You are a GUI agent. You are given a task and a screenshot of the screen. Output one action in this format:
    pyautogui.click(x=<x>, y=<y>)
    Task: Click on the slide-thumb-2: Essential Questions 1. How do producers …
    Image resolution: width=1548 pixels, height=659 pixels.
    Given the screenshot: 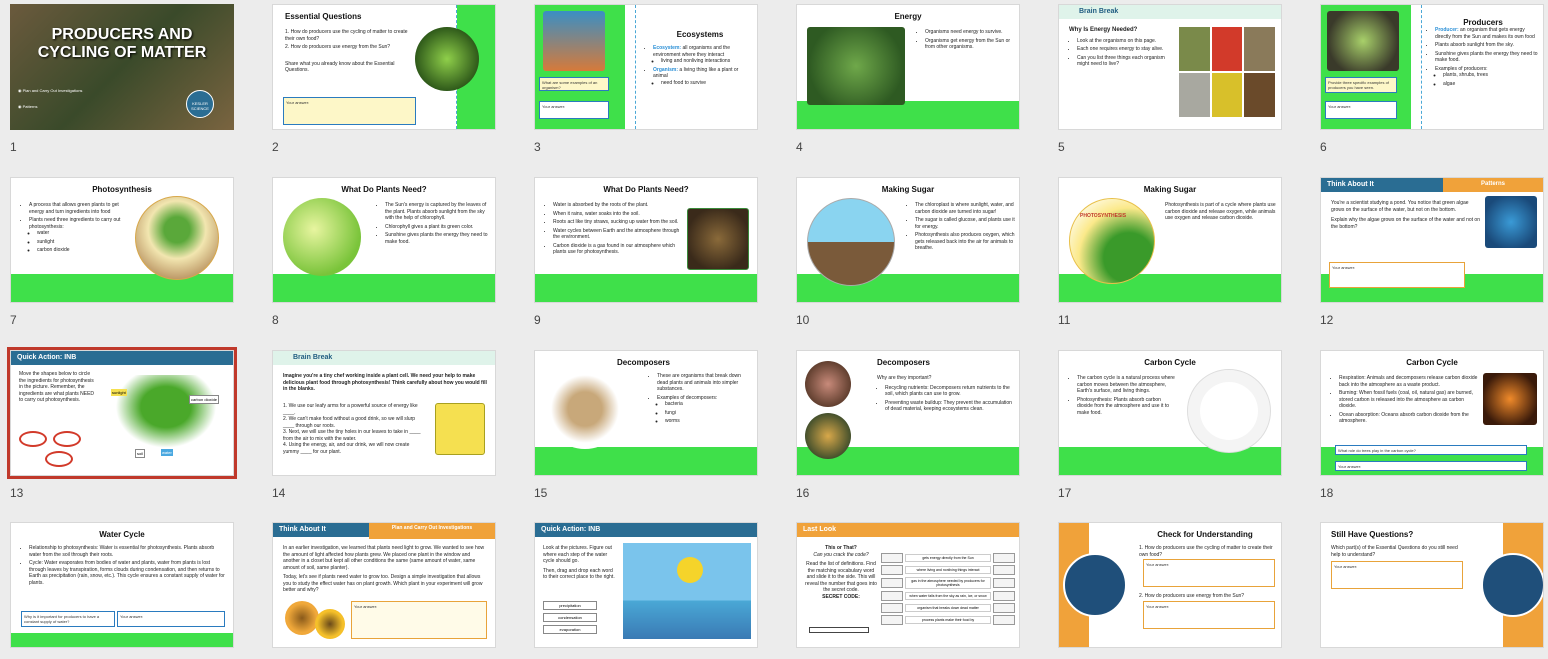 What is the action you would take?
    pyautogui.click(x=380, y=79)
    